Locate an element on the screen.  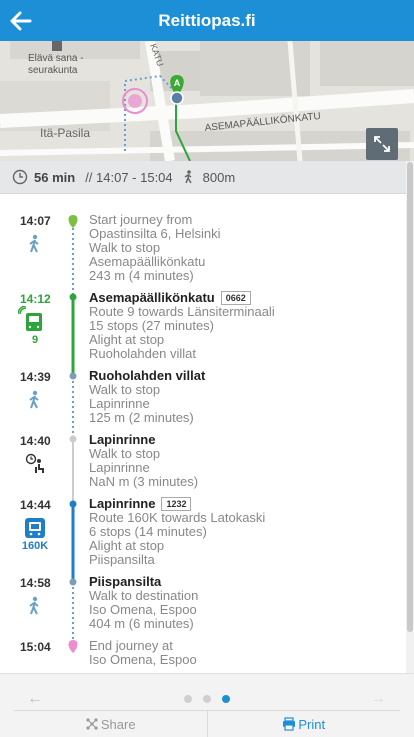
leg-line: Route 9 towards Länsiterminaali is located at coordinates (182, 311).